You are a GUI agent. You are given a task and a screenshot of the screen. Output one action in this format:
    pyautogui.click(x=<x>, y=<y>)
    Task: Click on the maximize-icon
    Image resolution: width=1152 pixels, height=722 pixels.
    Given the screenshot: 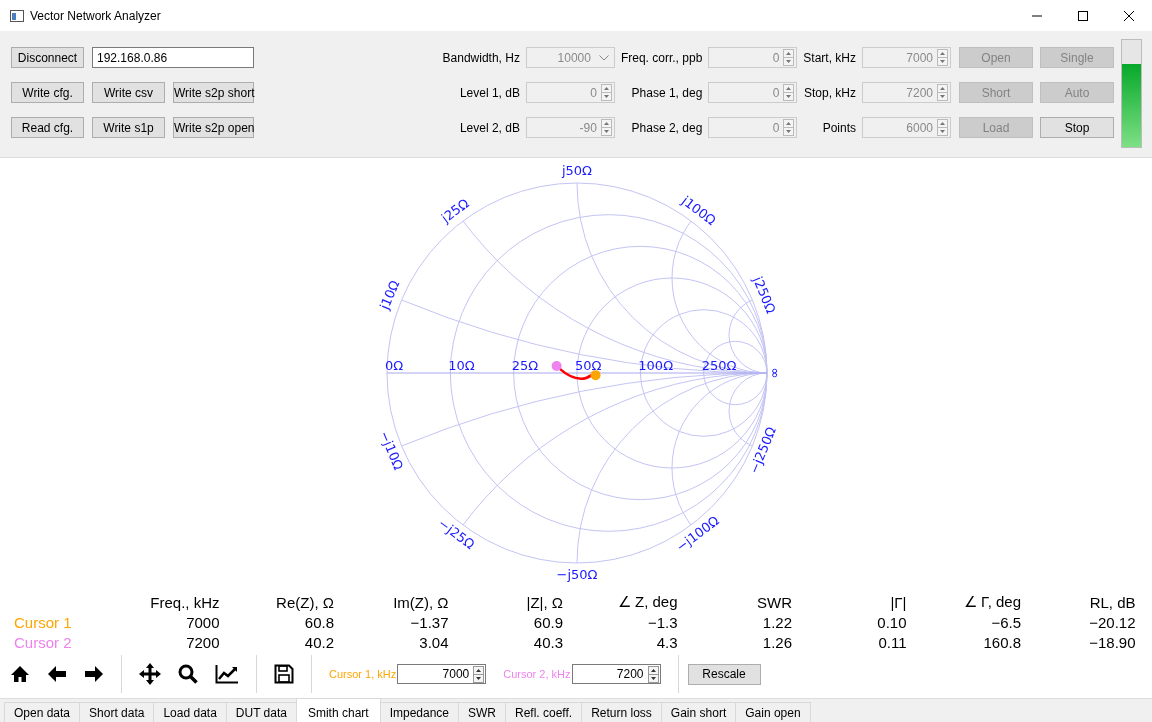 What is the action you would take?
    pyautogui.click(x=1083, y=15)
    